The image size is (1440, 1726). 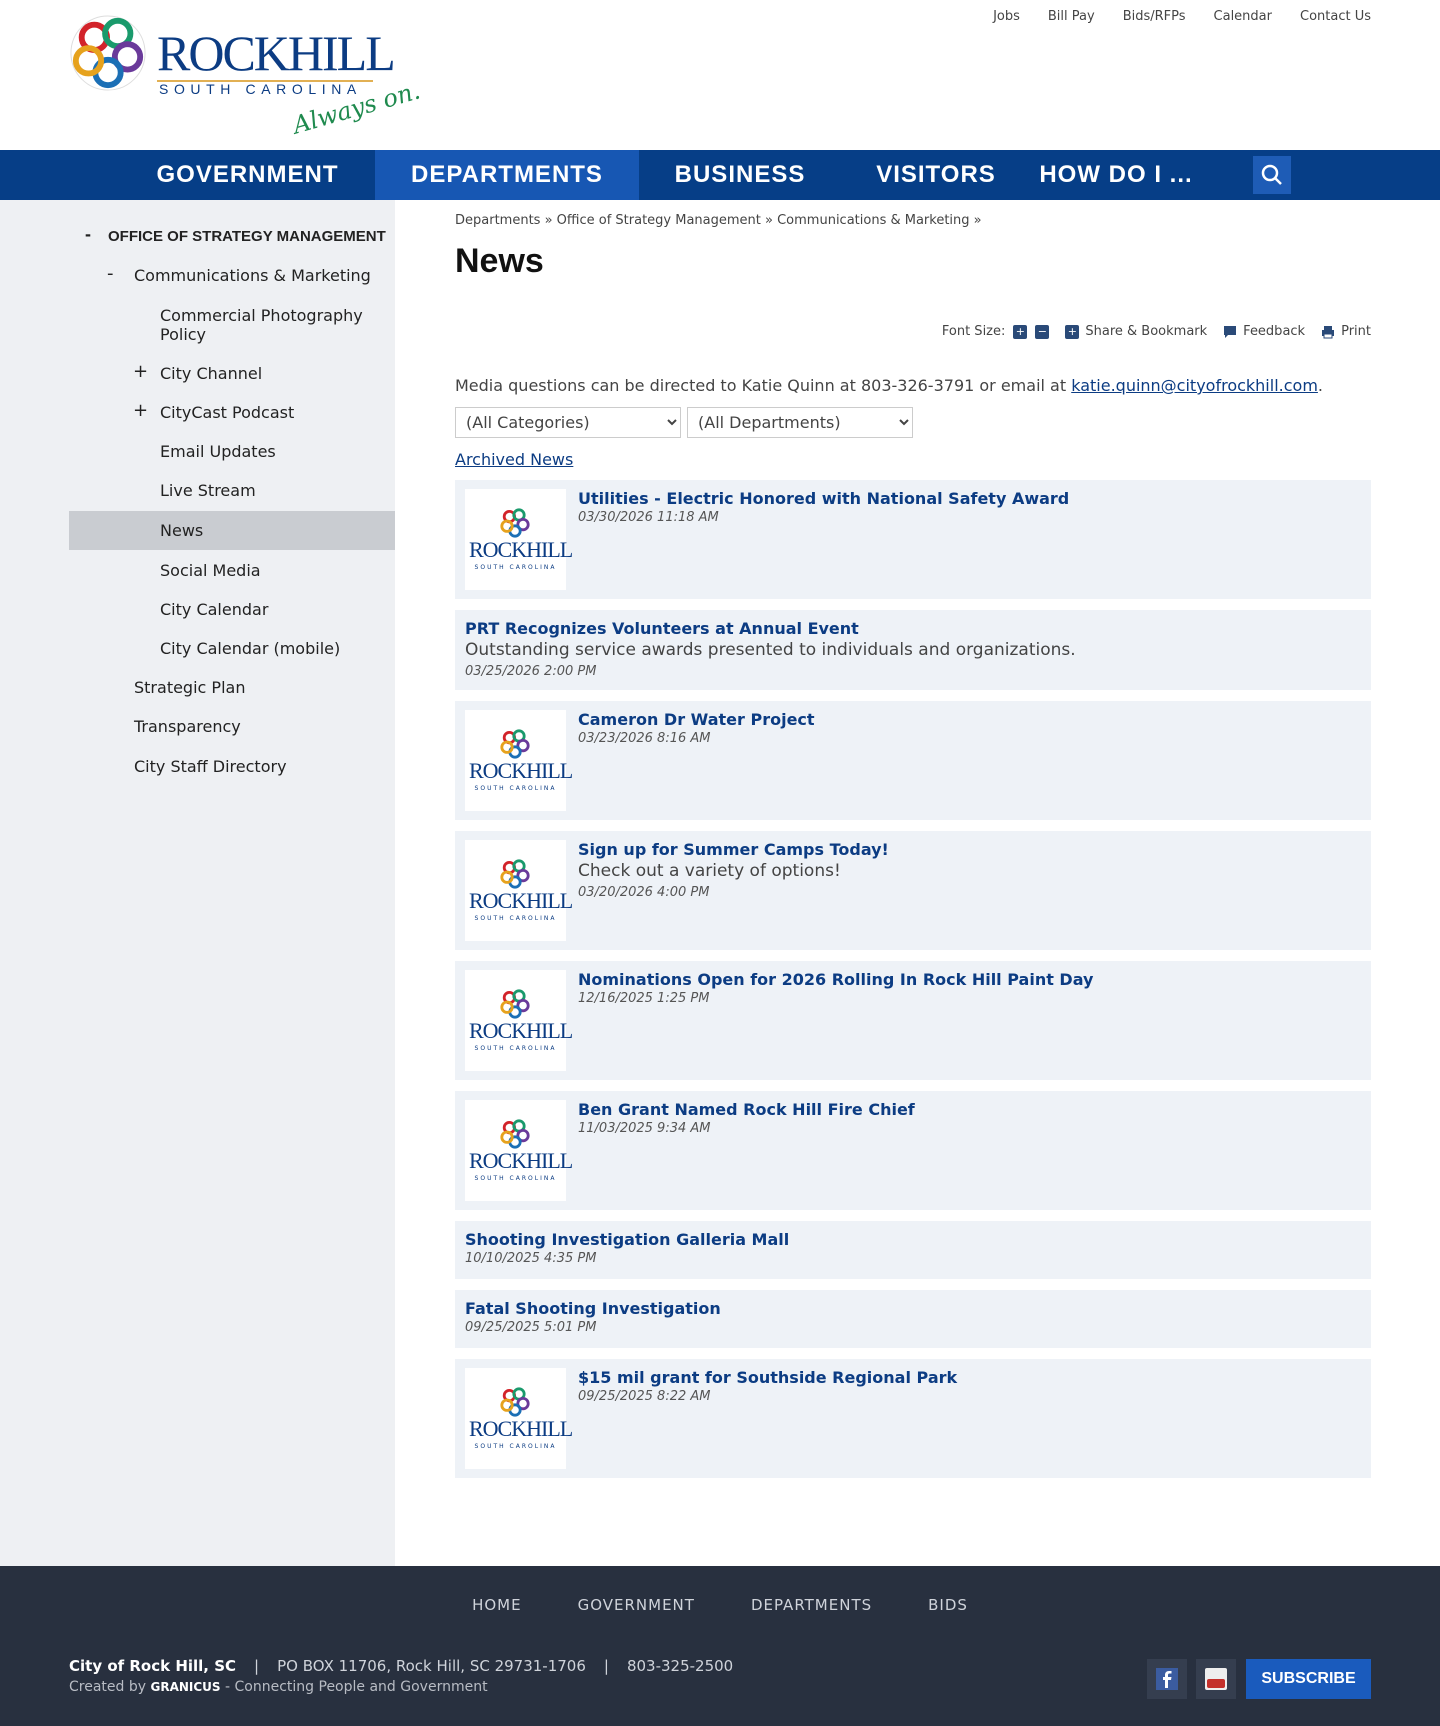 I want to click on sidebar-item-label: Live Stream, so click(x=208, y=490).